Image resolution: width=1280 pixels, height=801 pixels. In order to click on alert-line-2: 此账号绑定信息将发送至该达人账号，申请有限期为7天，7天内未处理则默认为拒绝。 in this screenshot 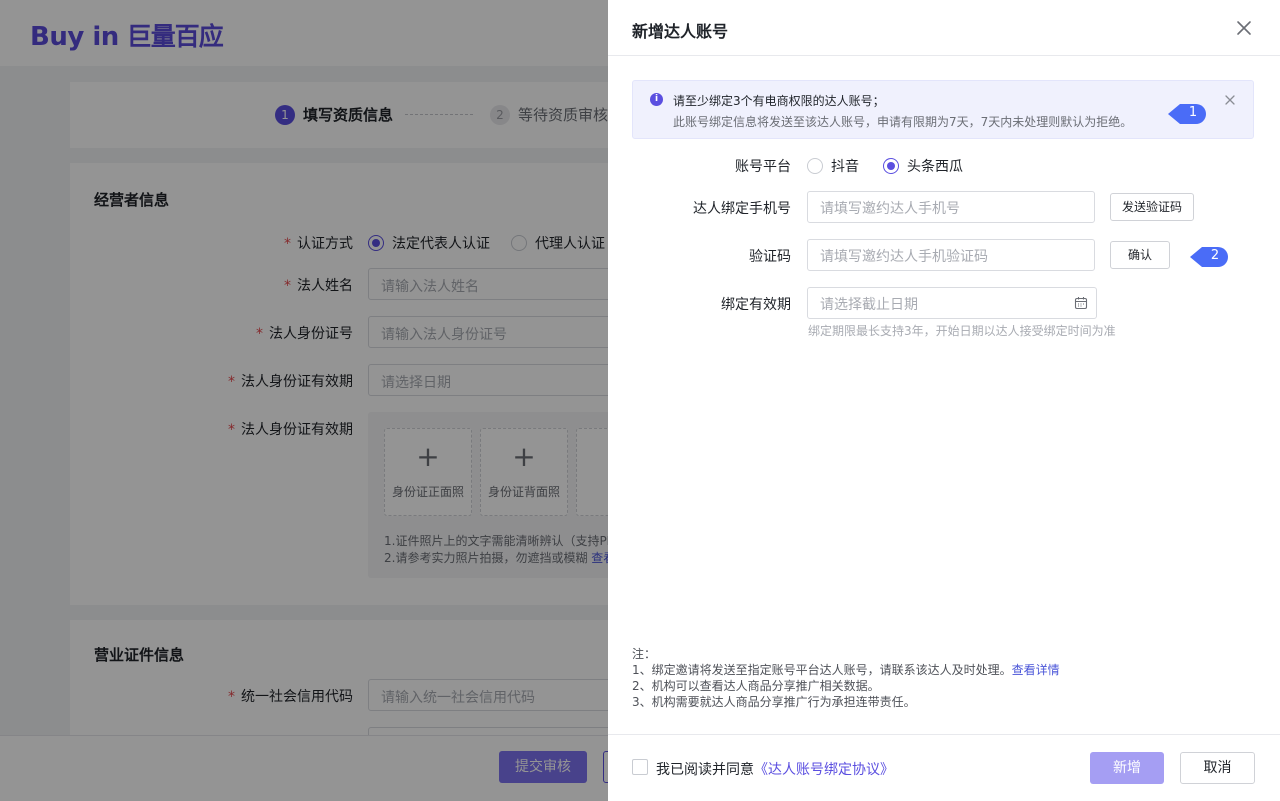, I will do `click(903, 122)`.